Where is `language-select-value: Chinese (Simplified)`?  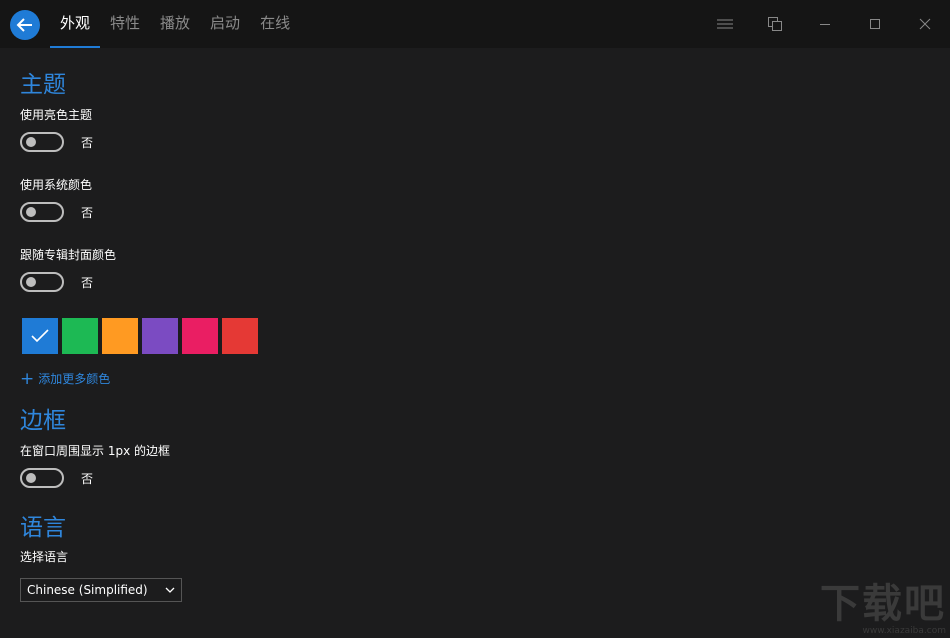
language-select-value: Chinese (Simplified) is located at coordinates (87, 590).